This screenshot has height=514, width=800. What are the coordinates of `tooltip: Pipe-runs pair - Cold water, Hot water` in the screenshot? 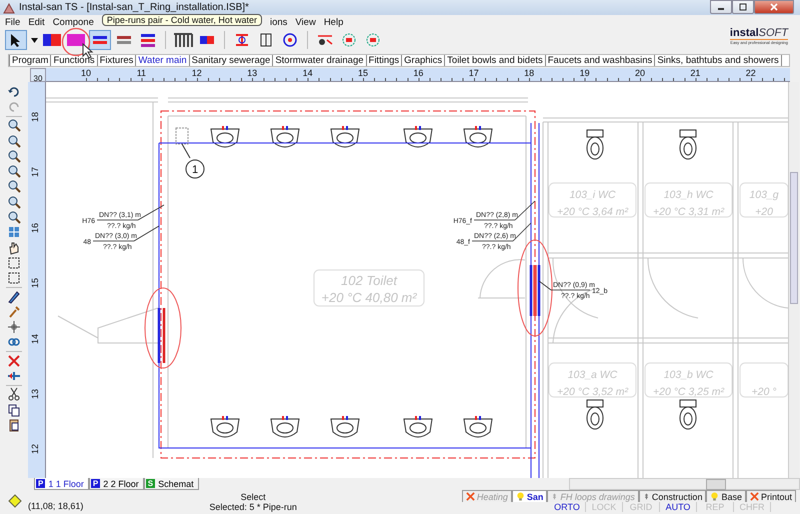 It's located at (182, 20).